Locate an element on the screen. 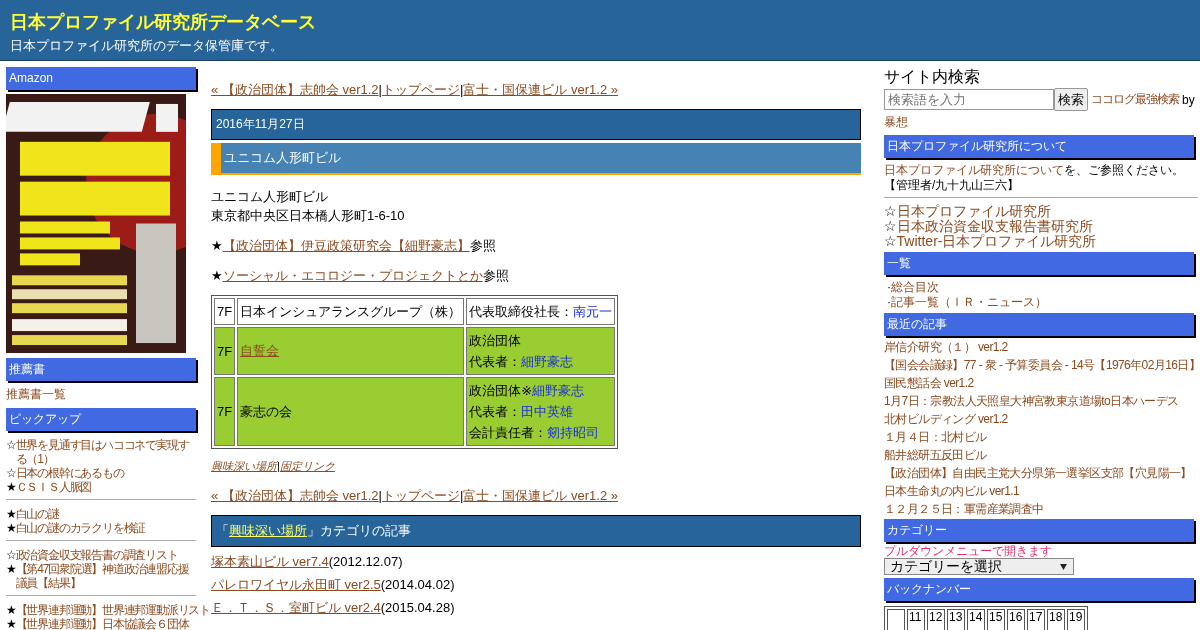  author-link: 暴想 is located at coordinates (896, 122).